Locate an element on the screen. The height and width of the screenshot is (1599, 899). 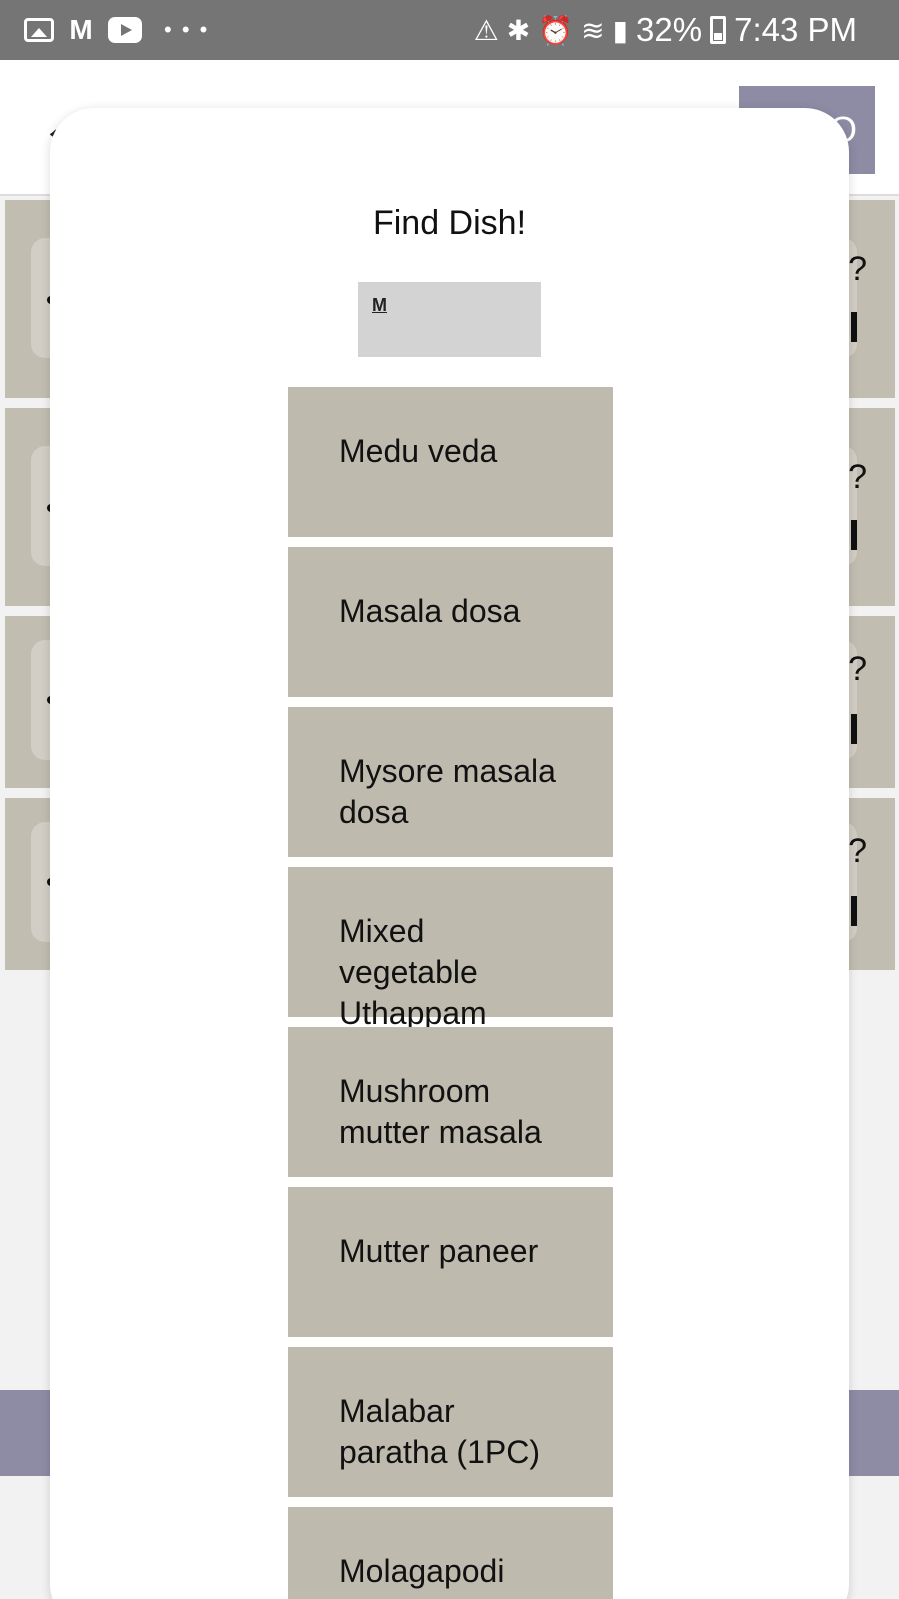
gmail-icon: M is located at coordinates (81, 29).